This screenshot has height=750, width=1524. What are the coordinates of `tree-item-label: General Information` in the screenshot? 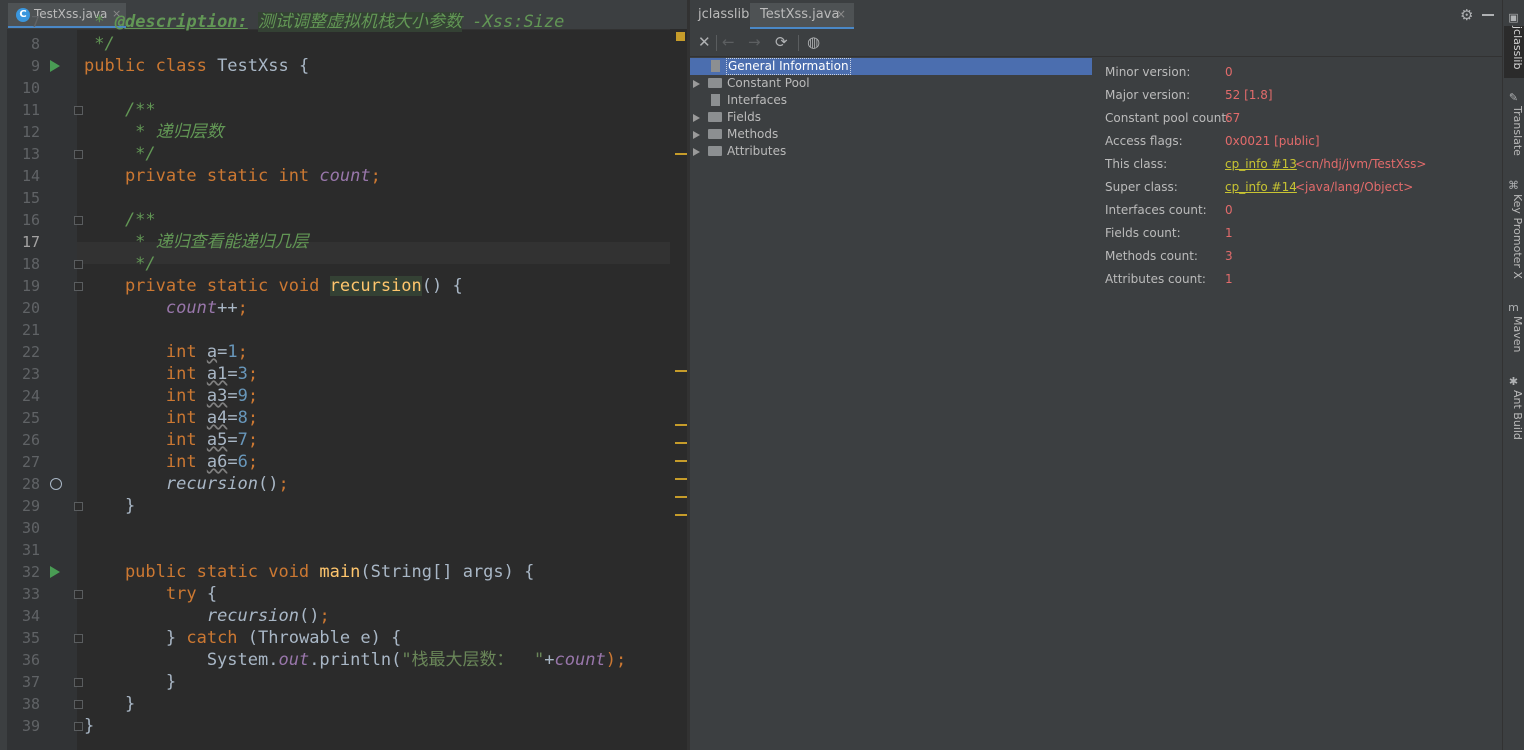 It's located at (788, 66).